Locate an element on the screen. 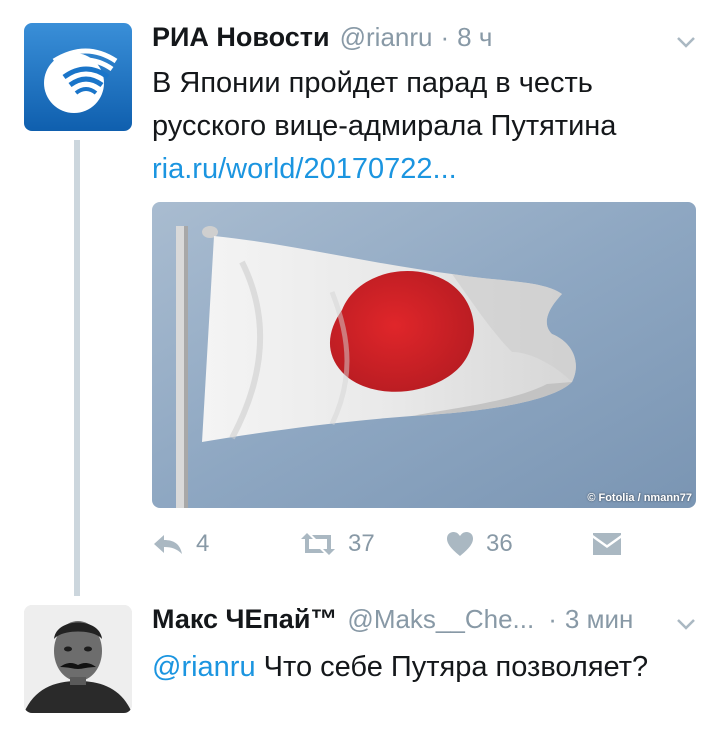 The image size is (720, 739). direct-message-button is located at coordinates (607, 544).